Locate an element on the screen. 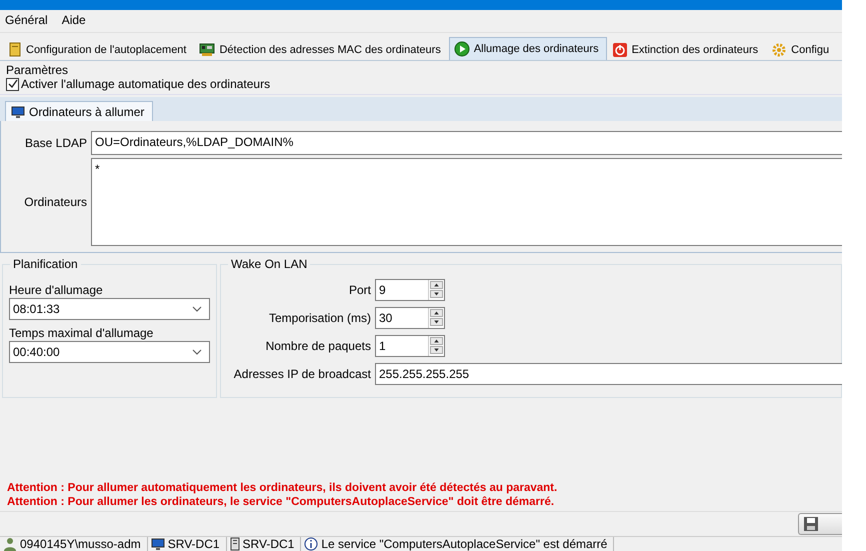 The image size is (866, 551). number-spinner: 9 is located at coordinates (410, 290).